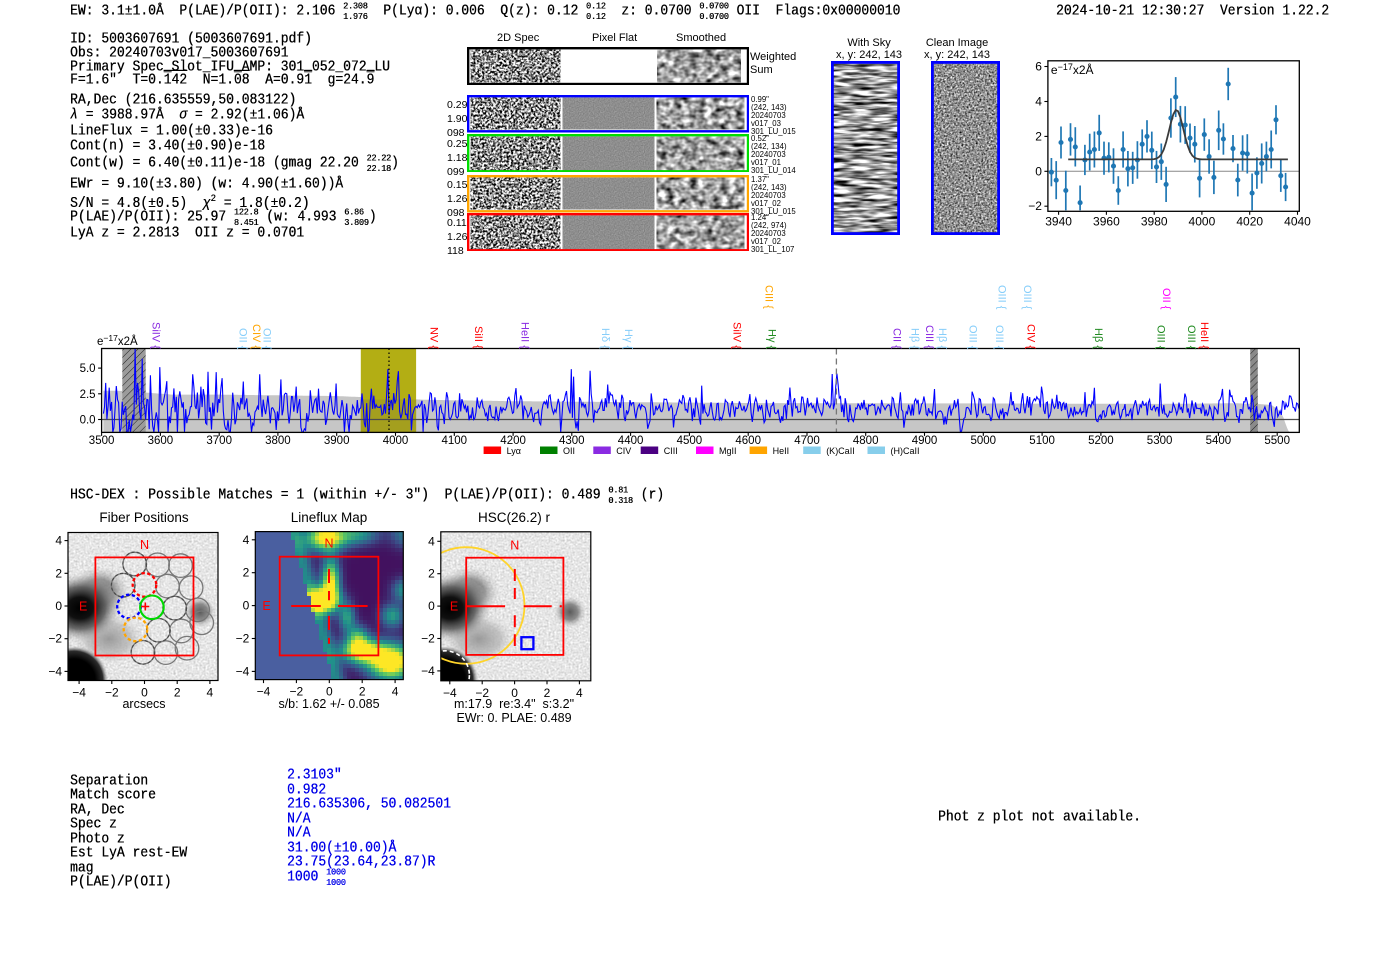  Describe the element at coordinates (1106, 221) in the screenshot. I see `svg-text: 3960` at that location.